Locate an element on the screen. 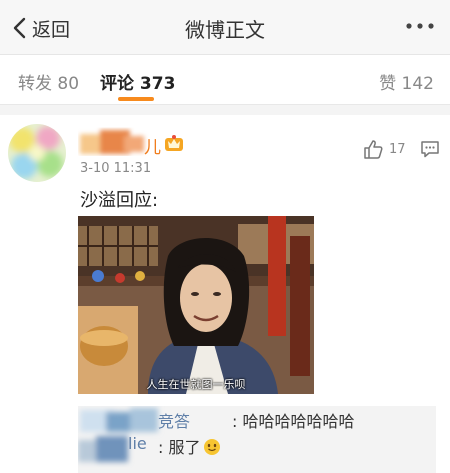 The width and height of the screenshot is (450, 473). top-navigation-bar: 返回 微博正文 is located at coordinates (225, 27).